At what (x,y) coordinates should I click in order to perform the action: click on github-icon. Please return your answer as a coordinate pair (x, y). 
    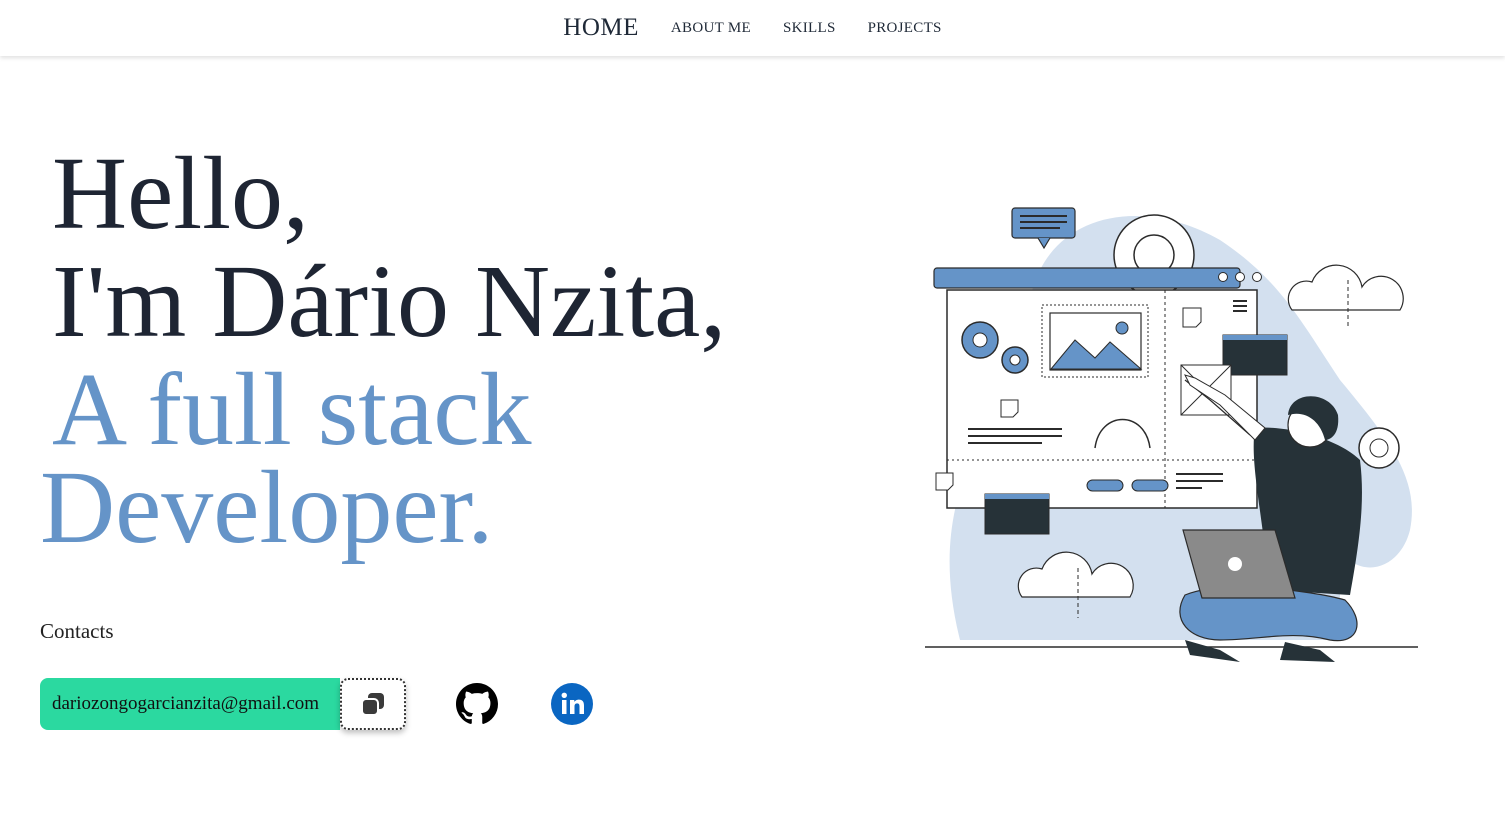
    Looking at the image, I should click on (477, 703).